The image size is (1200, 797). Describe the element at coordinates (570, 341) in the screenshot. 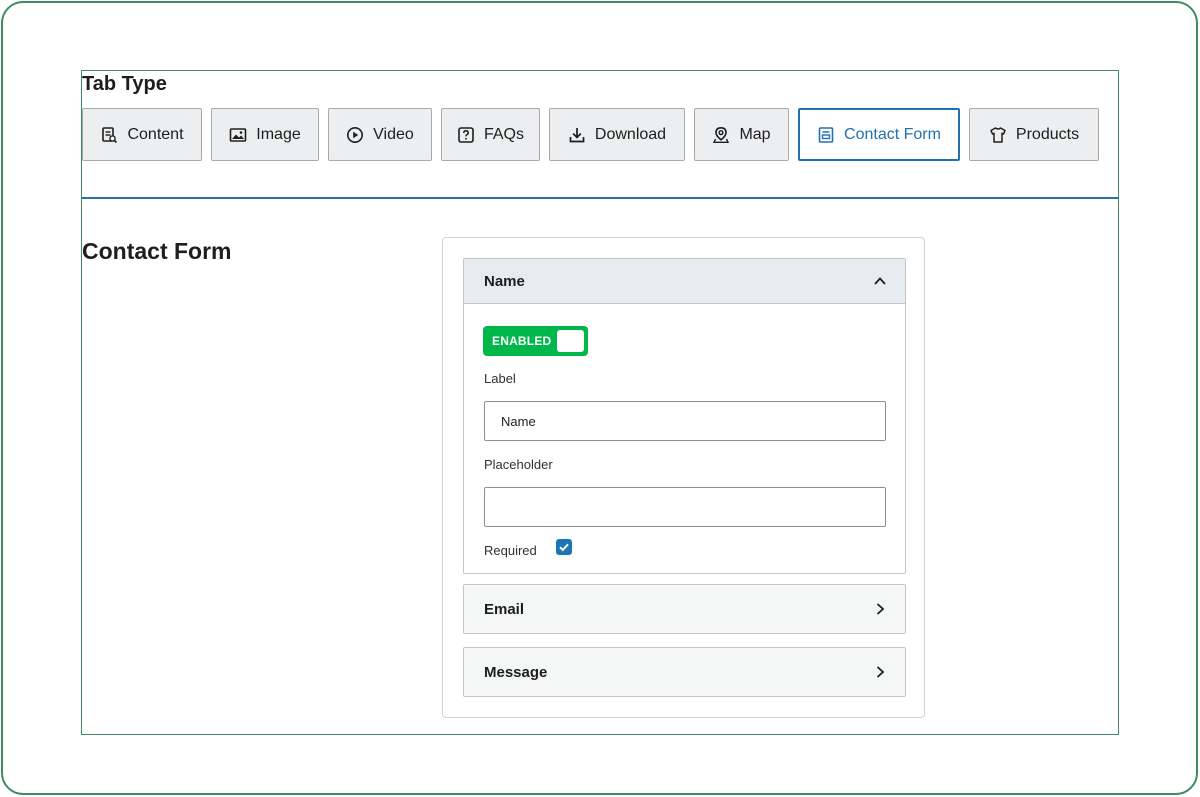

I see `toggle-knob` at that location.